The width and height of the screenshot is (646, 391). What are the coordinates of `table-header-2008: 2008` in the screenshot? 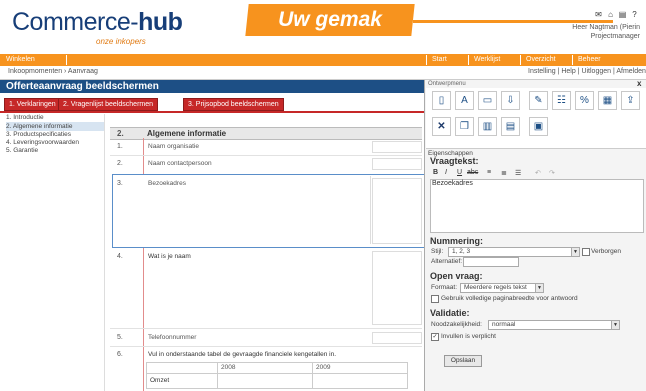 It's located at (228, 367).